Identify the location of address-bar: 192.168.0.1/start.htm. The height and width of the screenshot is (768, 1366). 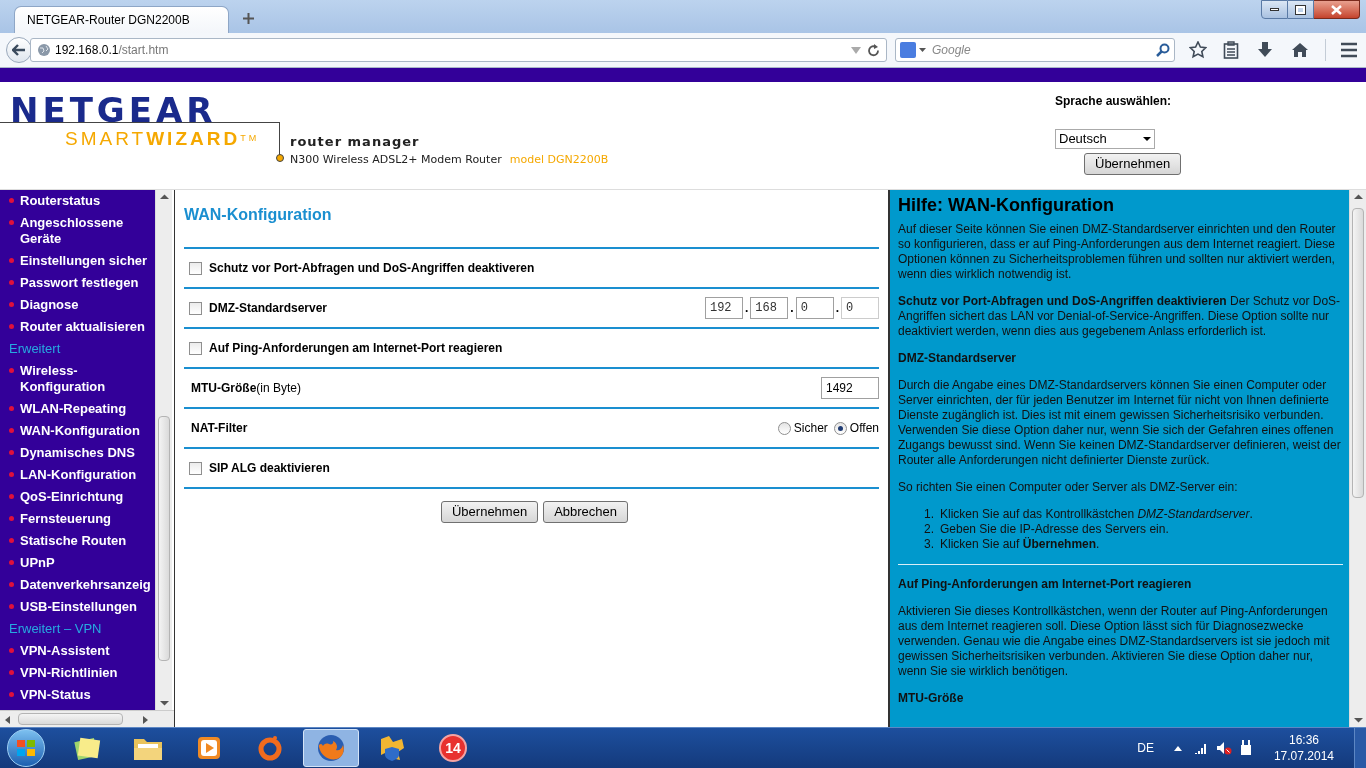
(458, 50).